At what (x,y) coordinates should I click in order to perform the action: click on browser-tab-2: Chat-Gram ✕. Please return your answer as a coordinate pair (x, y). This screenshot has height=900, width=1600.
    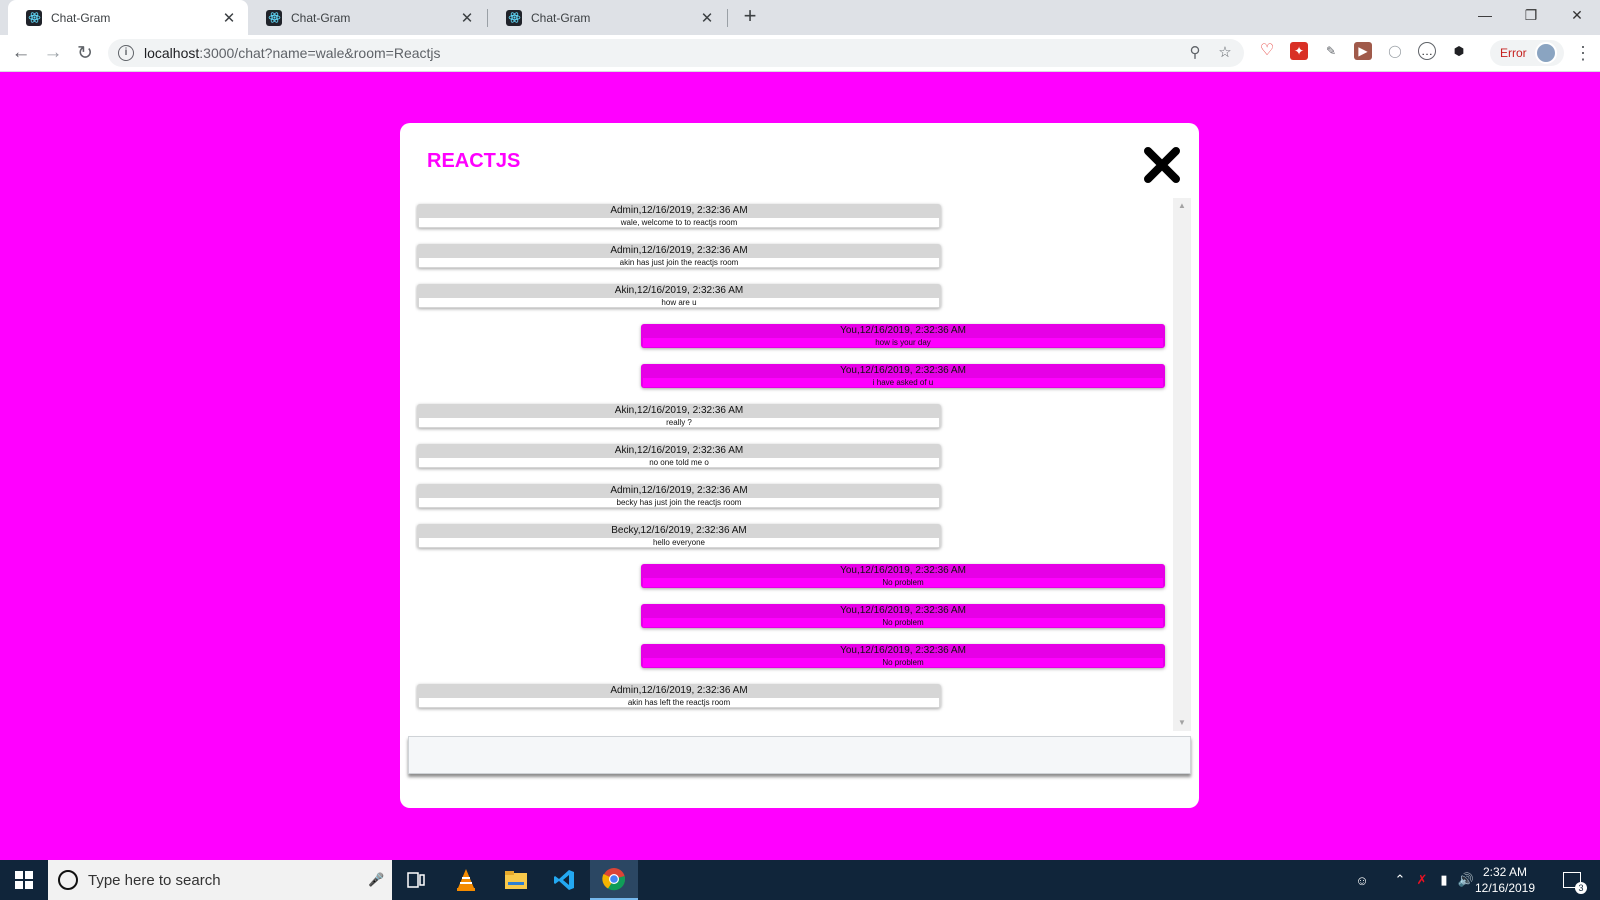
    Looking at the image, I should click on (367, 17).